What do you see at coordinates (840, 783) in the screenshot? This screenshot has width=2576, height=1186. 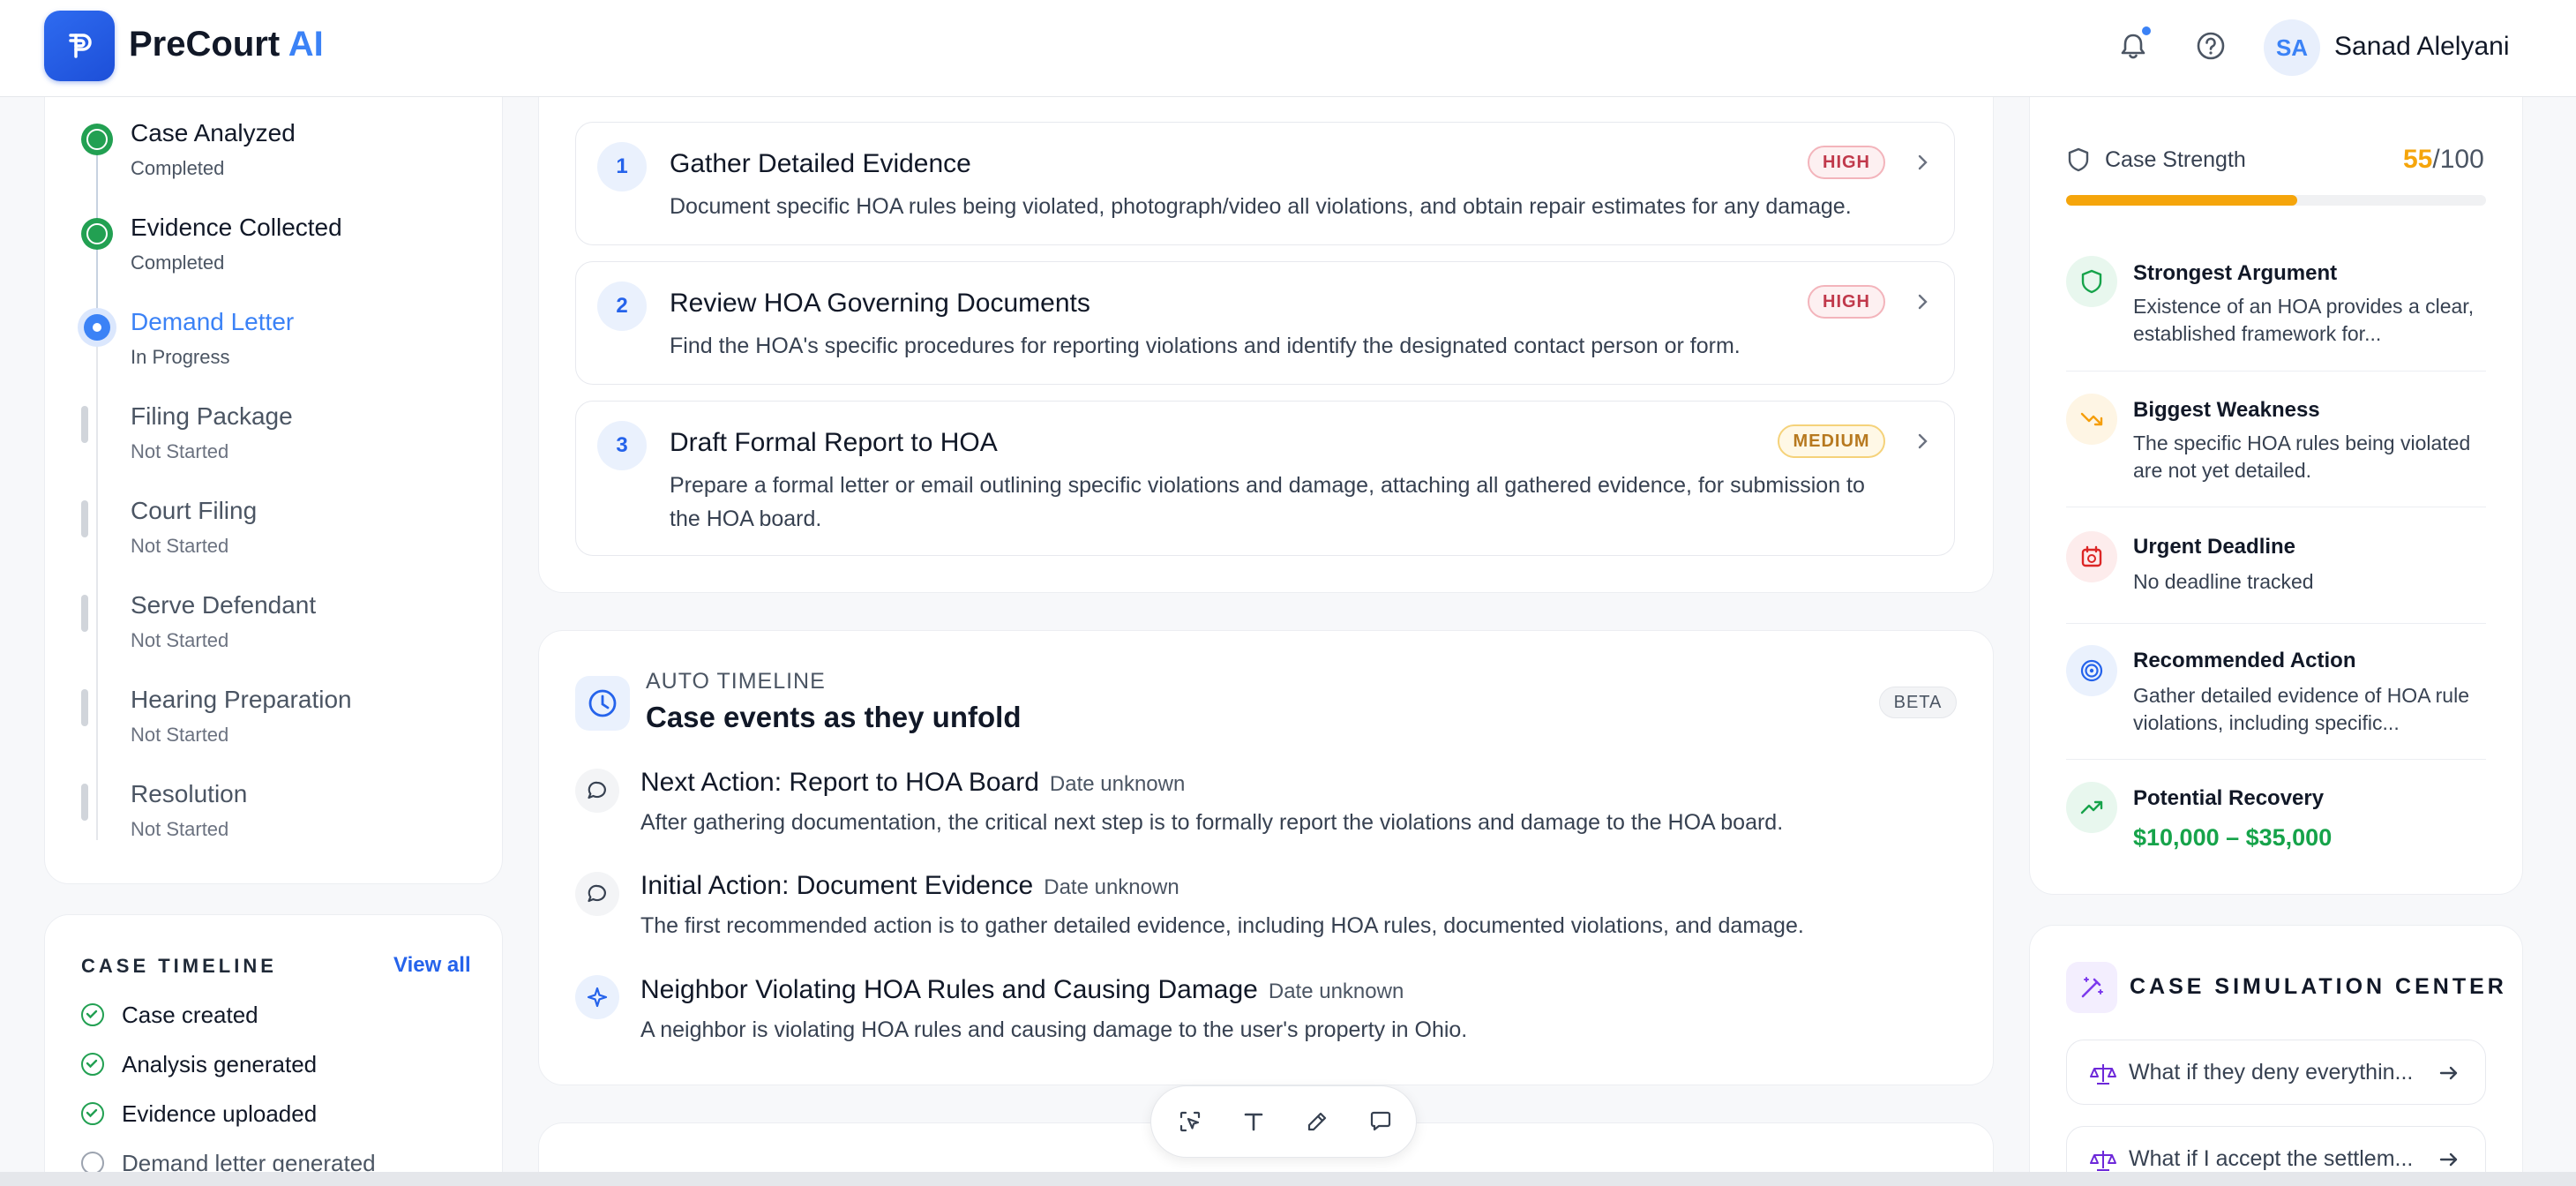 I see `event-title-text: Next Action: Report to HOA Board` at bounding box center [840, 783].